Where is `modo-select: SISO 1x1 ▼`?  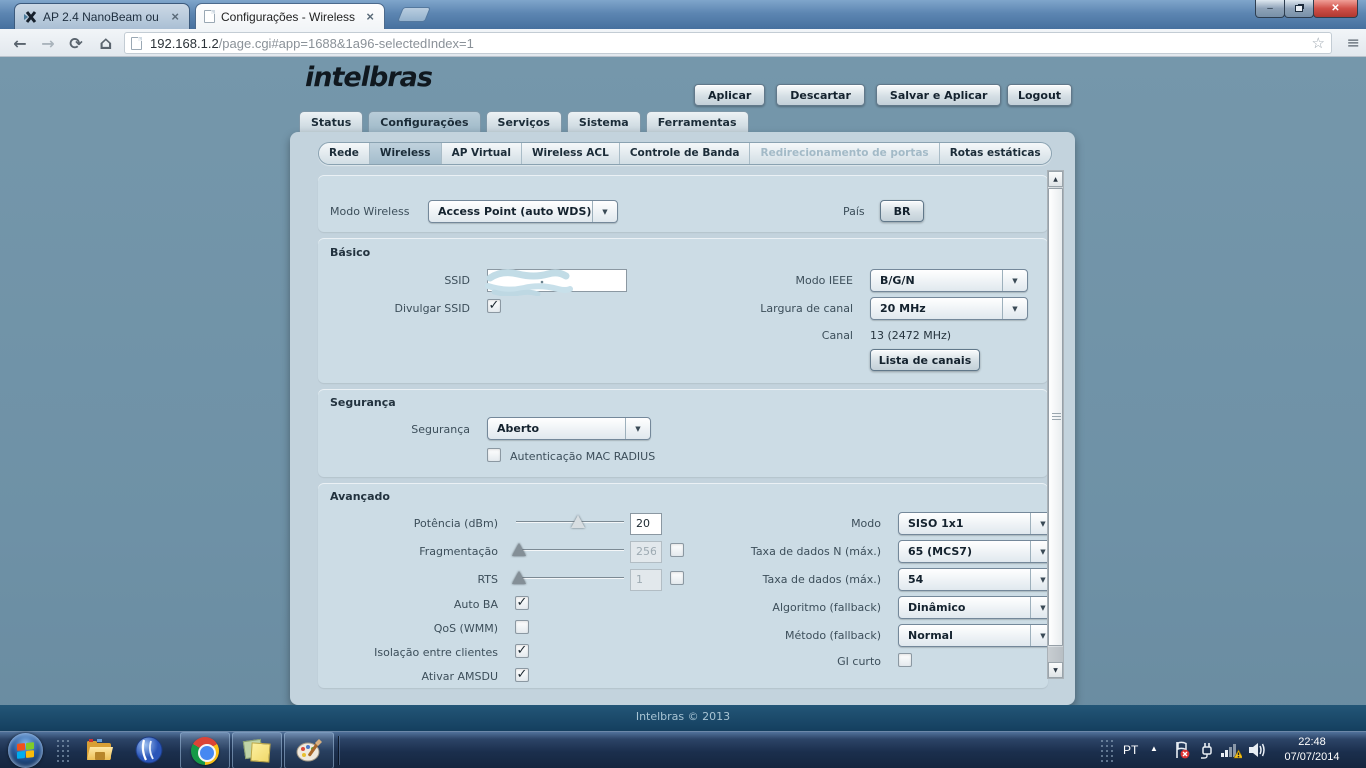
modo-select: SISO 1x1 ▼ is located at coordinates (973, 523).